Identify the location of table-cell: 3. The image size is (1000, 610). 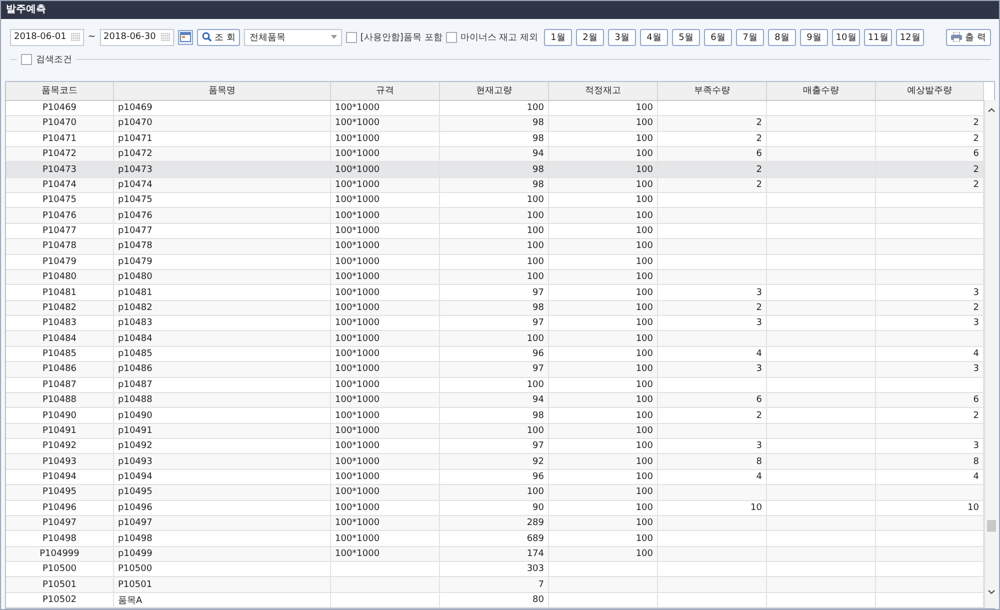
(759, 369).